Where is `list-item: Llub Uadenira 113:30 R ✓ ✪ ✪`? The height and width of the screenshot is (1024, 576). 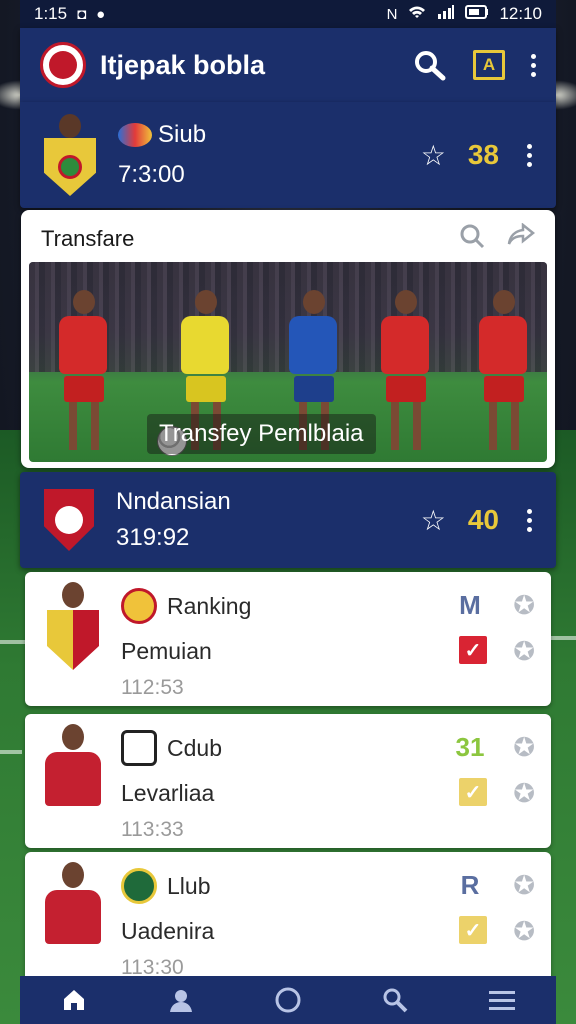
list-item: Llub Uadenira 113:30 R ✓ ✪ ✪ is located at coordinates (288, 919).